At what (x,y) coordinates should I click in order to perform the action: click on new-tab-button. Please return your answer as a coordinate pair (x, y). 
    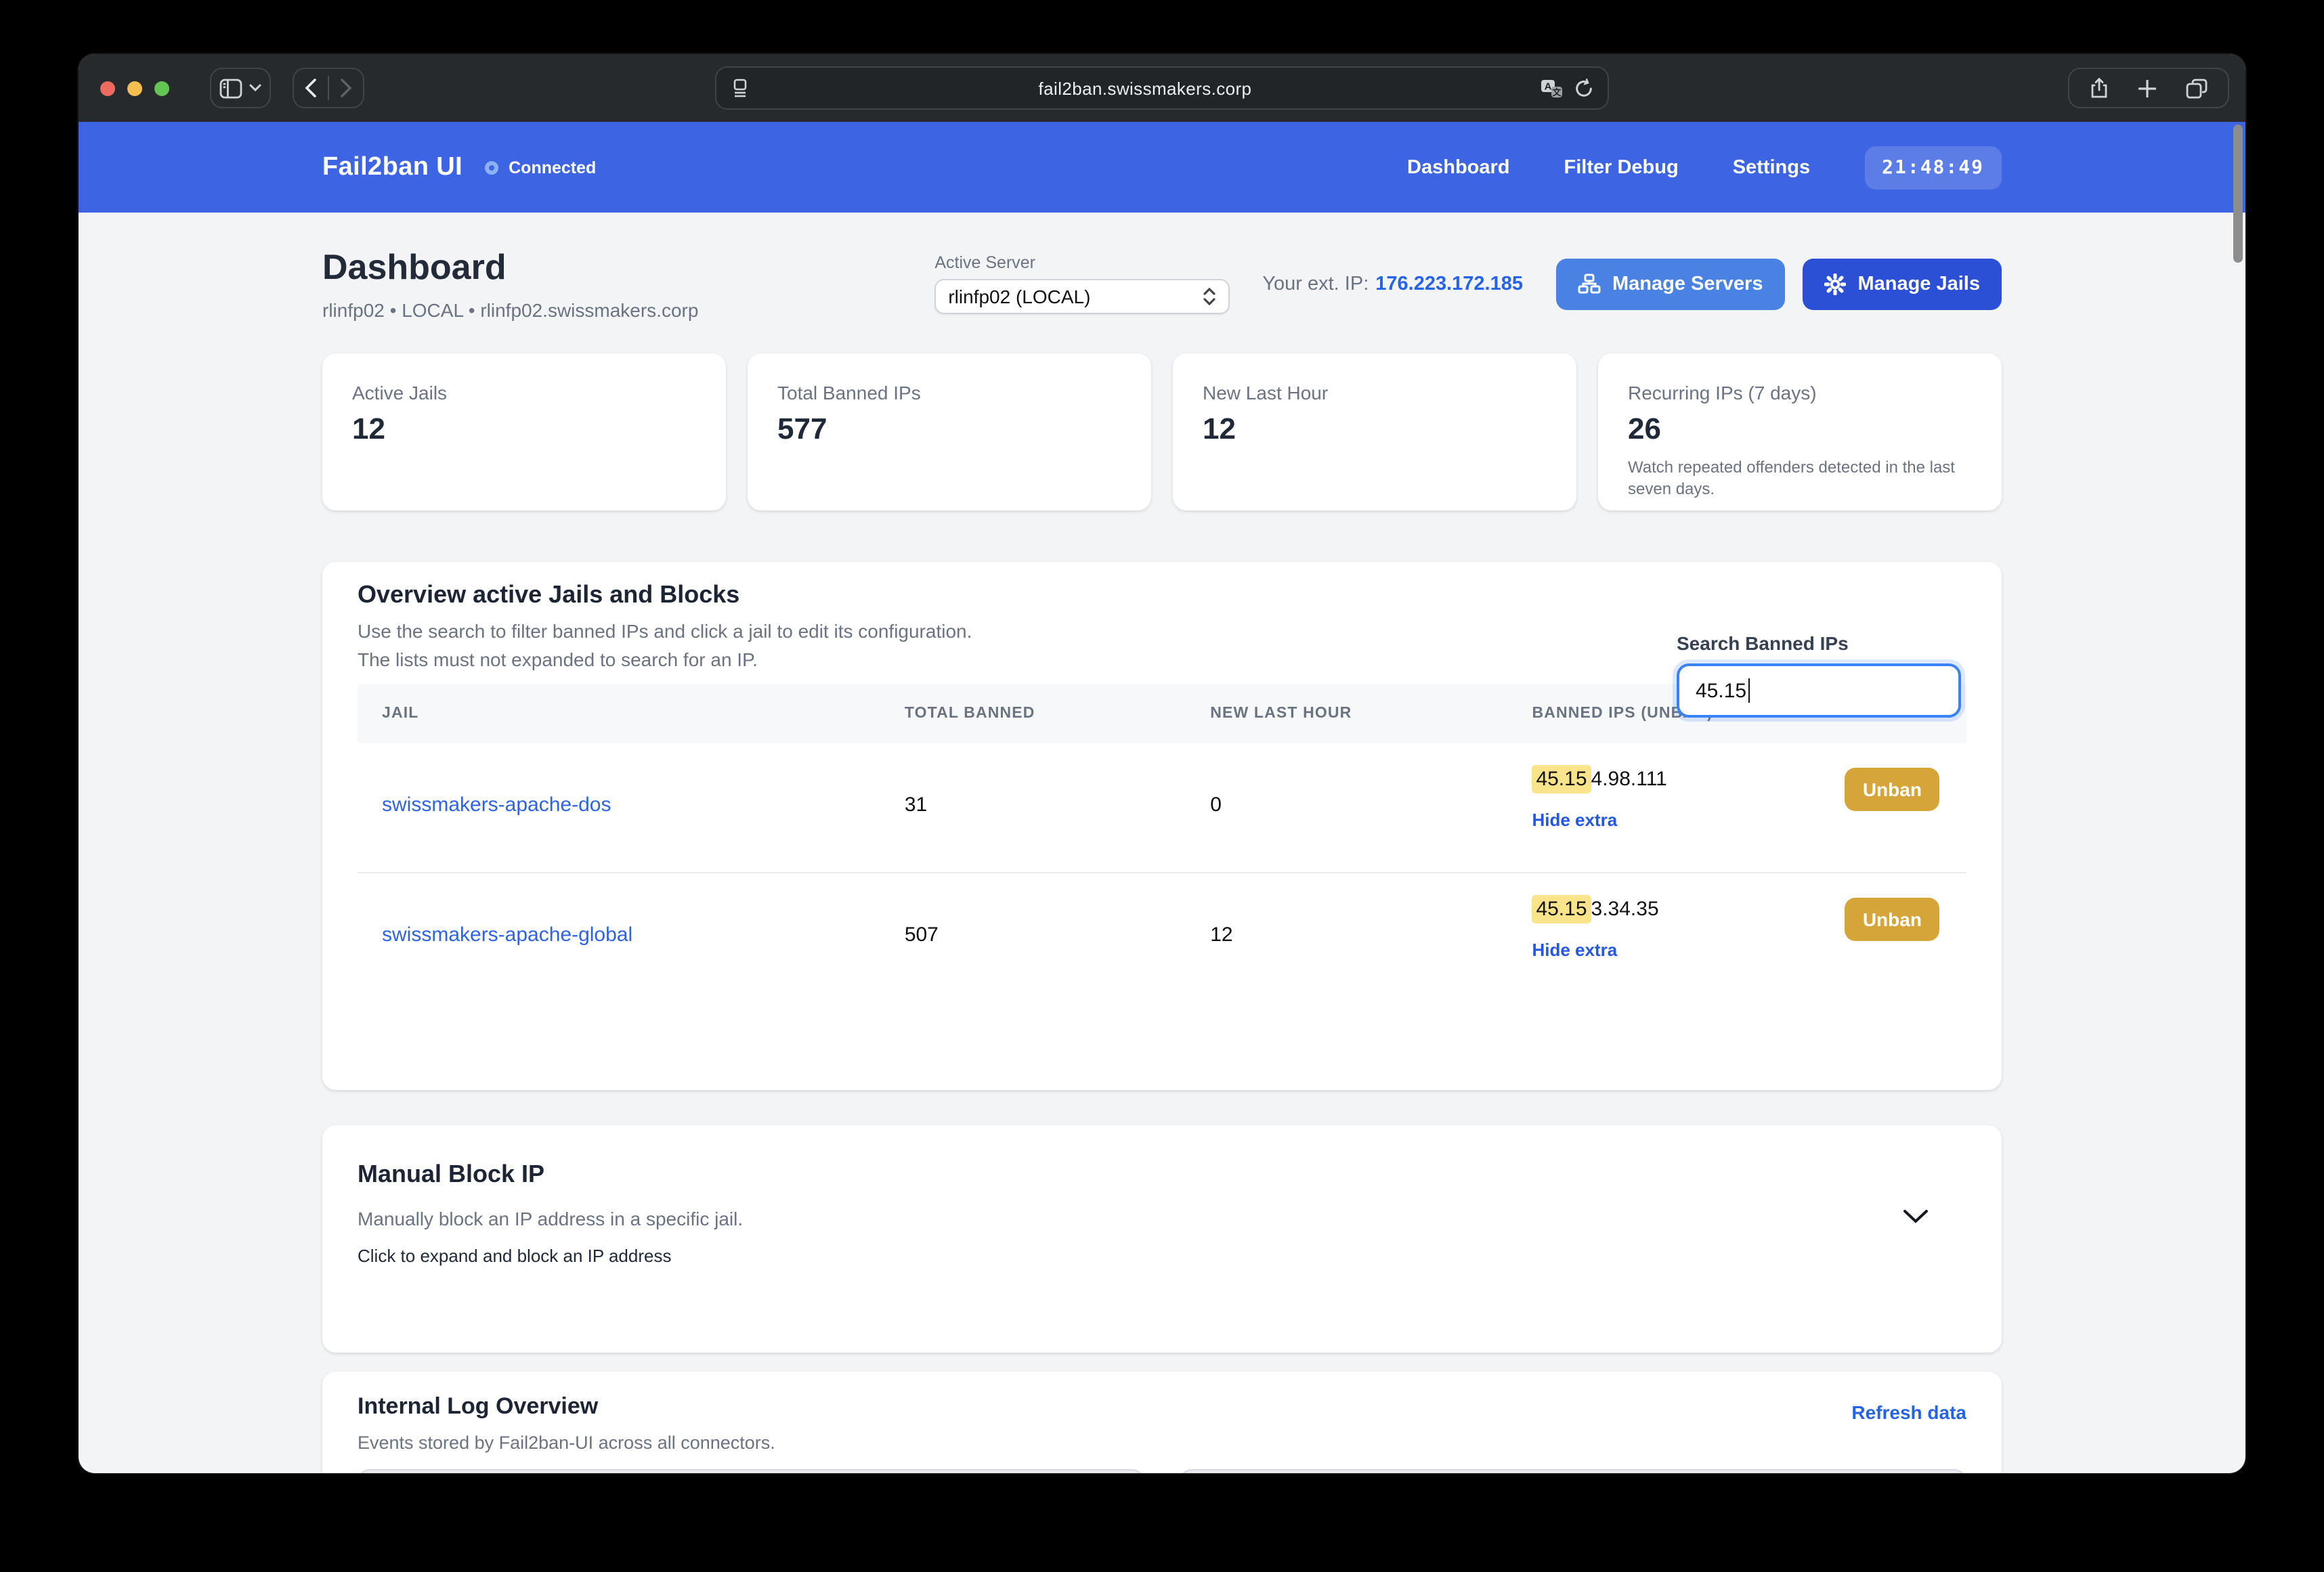
    Looking at the image, I should click on (2147, 88).